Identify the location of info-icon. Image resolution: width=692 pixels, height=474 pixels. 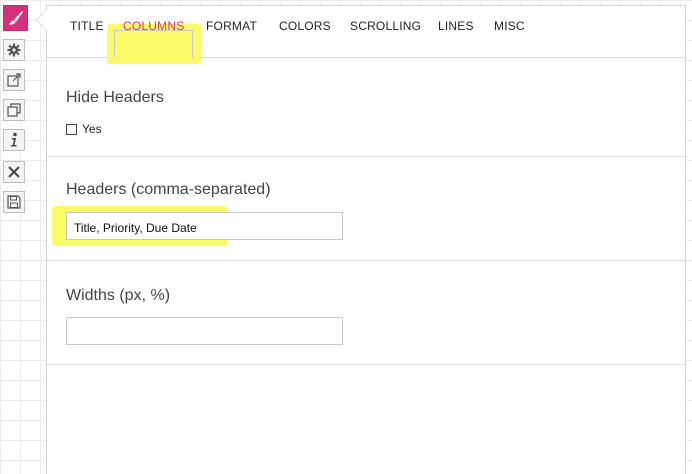
(14, 139).